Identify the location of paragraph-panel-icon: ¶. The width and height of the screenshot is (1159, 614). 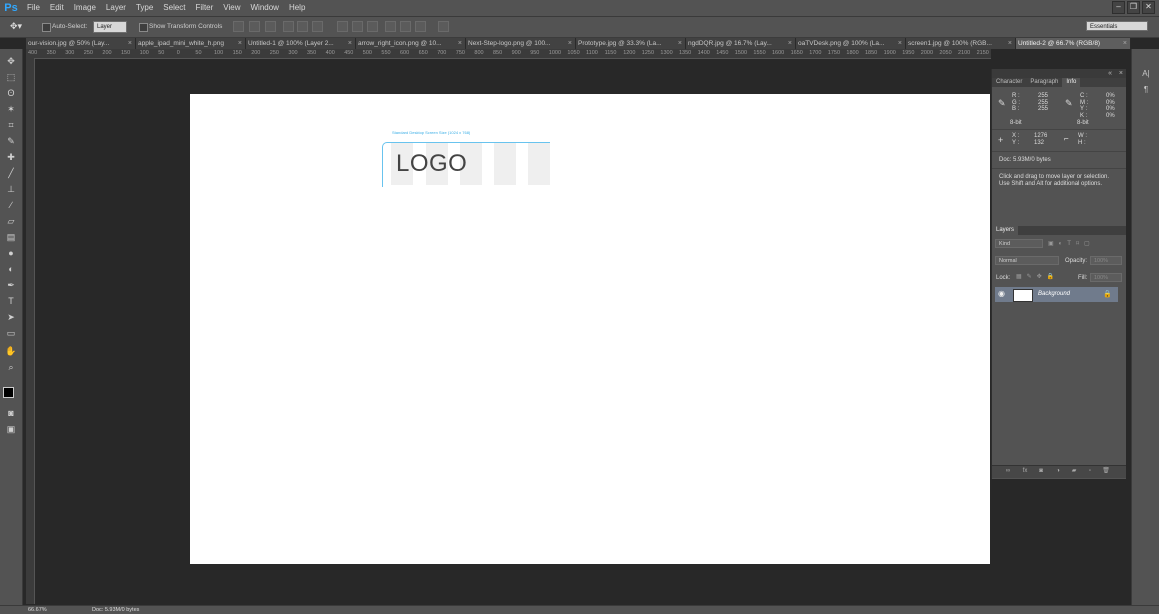
(1146, 90).